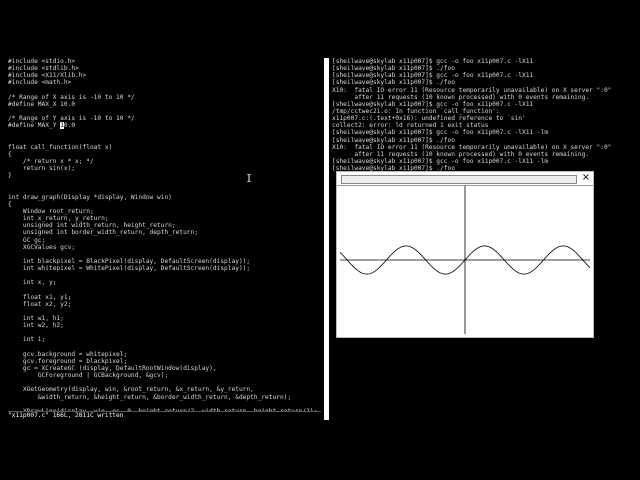 Image resolution: width=640 pixels, height=480 pixels. Describe the element at coordinates (42, 104) in the screenshot. I see `editor-line: #define MAX_X 10.0` at that location.